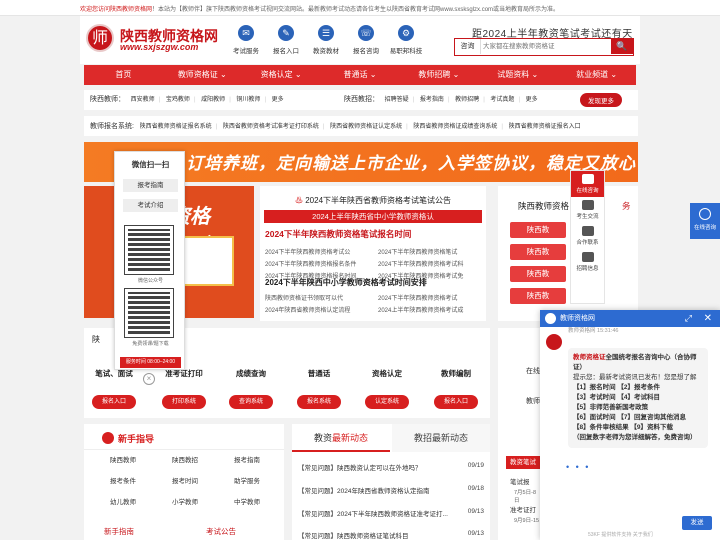 This screenshot has height=540, width=720. Describe the element at coordinates (587, 184) in the screenshot. I see `side-online-consult: 在线咨询` at that location.